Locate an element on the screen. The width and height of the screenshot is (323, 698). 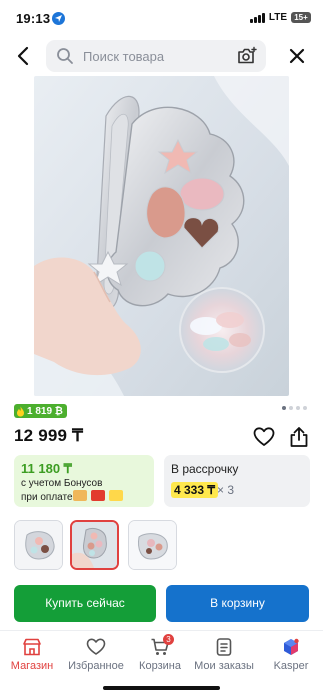
nav-item-shop: Магазин is located at coordinates (32, 655).